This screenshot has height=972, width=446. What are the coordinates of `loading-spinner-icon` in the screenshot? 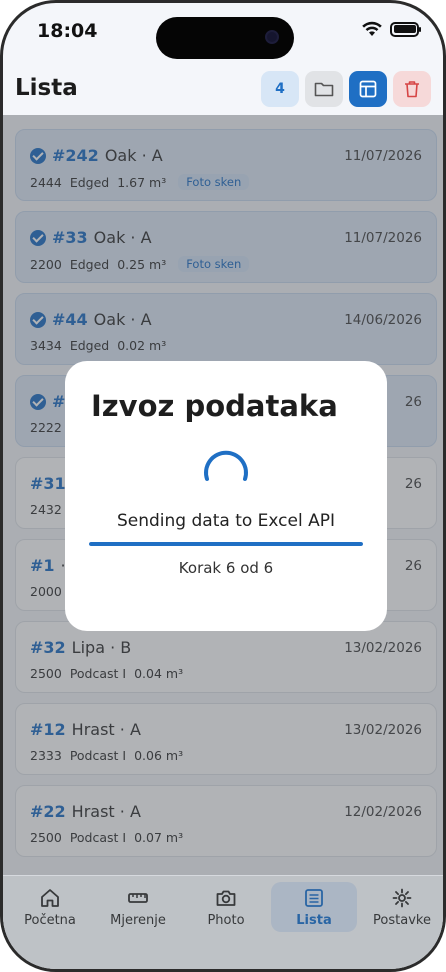 It's located at (226, 465).